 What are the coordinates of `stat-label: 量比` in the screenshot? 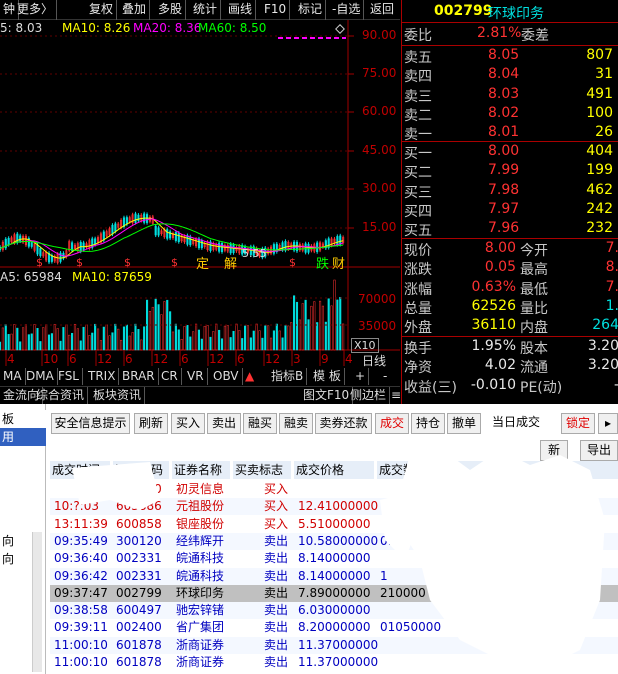 It's located at (534, 308).